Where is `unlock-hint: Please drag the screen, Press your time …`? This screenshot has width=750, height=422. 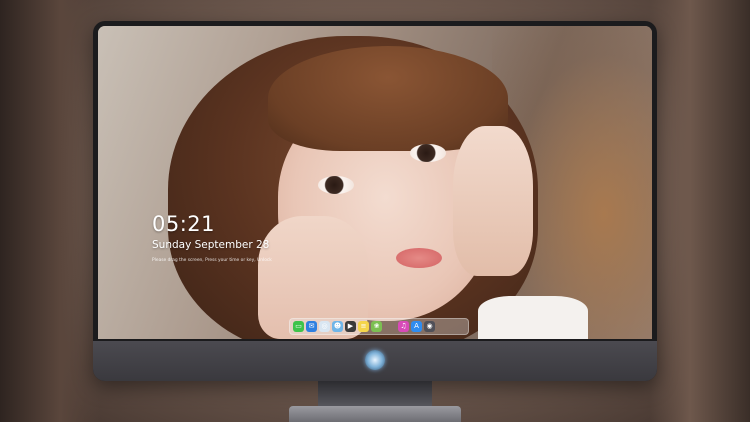 unlock-hint: Please drag the screen, Press your time … is located at coordinates (212, 260).